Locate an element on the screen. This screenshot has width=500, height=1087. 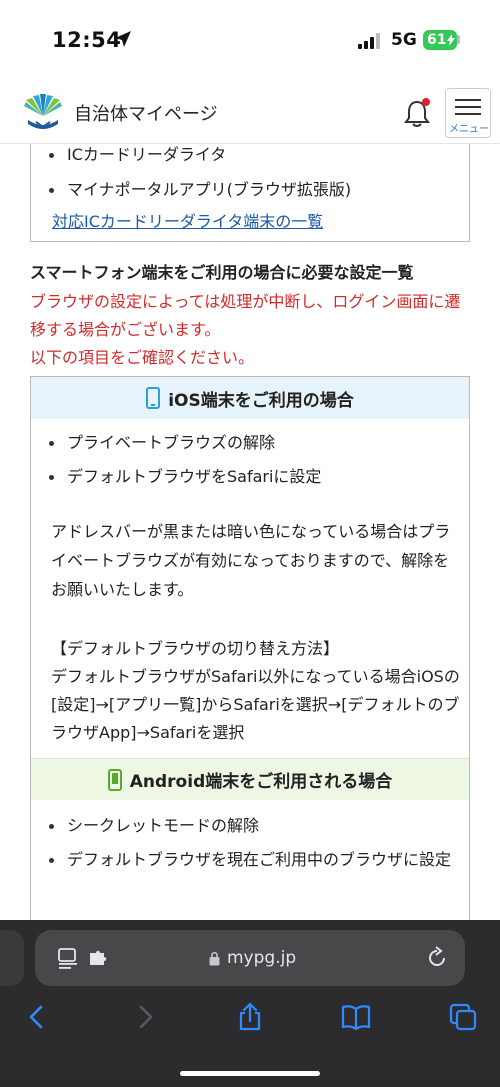
list-item: ICカードリーダライタ is located at coordinates (128, 155).